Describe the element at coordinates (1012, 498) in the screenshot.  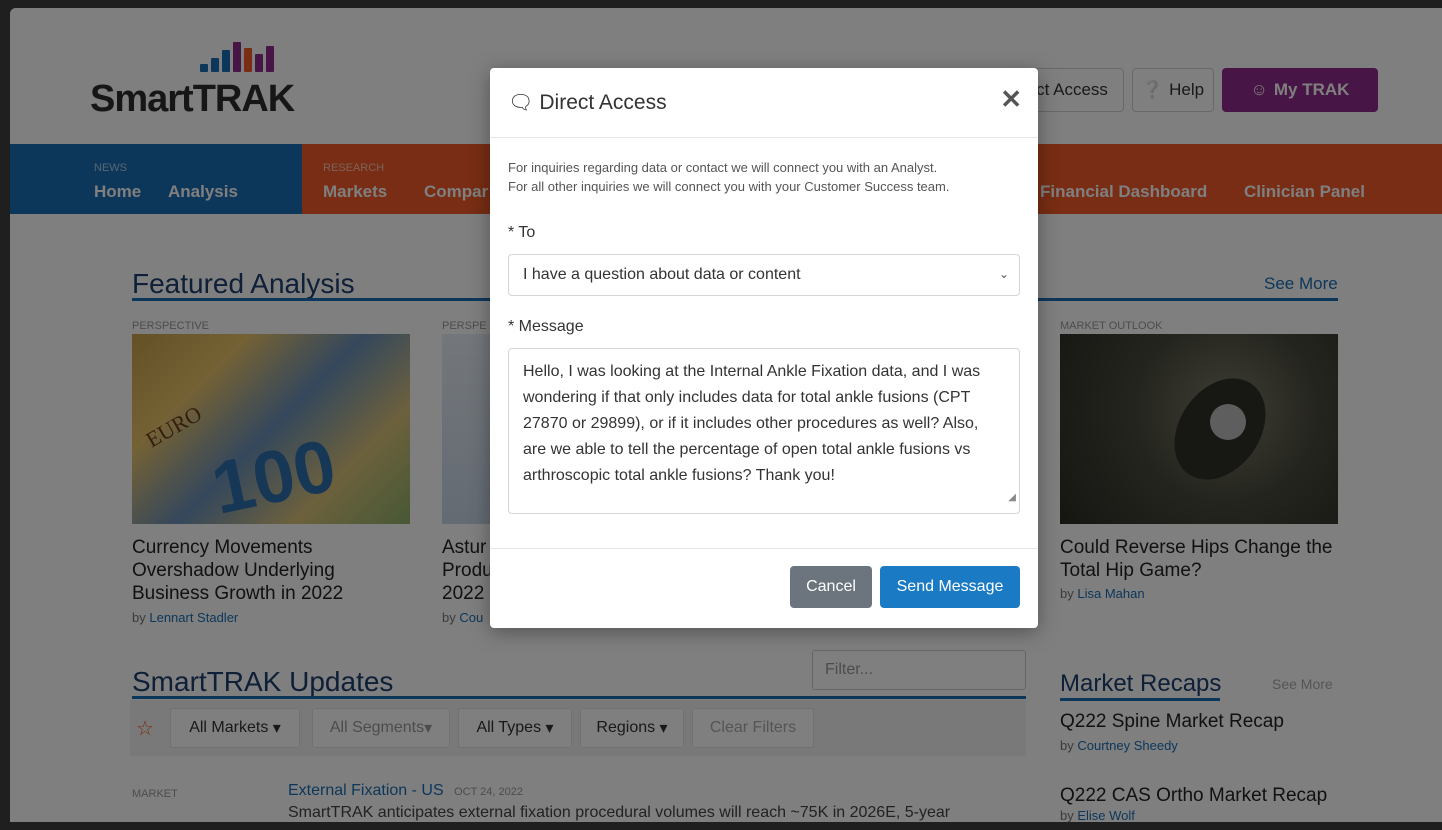
I see `resize-grip-icon: ◢` at that location.